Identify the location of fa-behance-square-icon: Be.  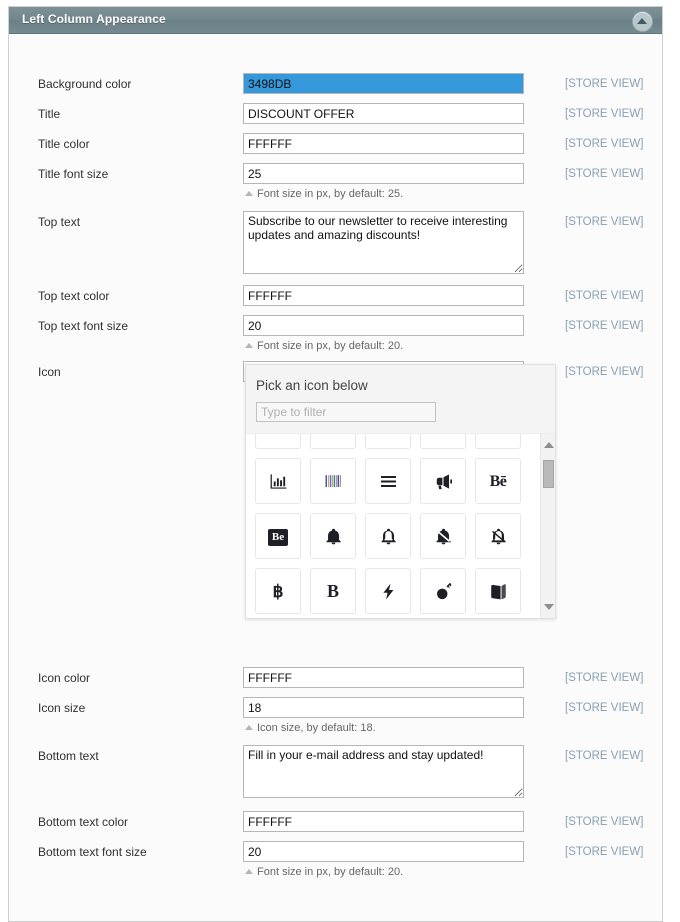
(278, 536).